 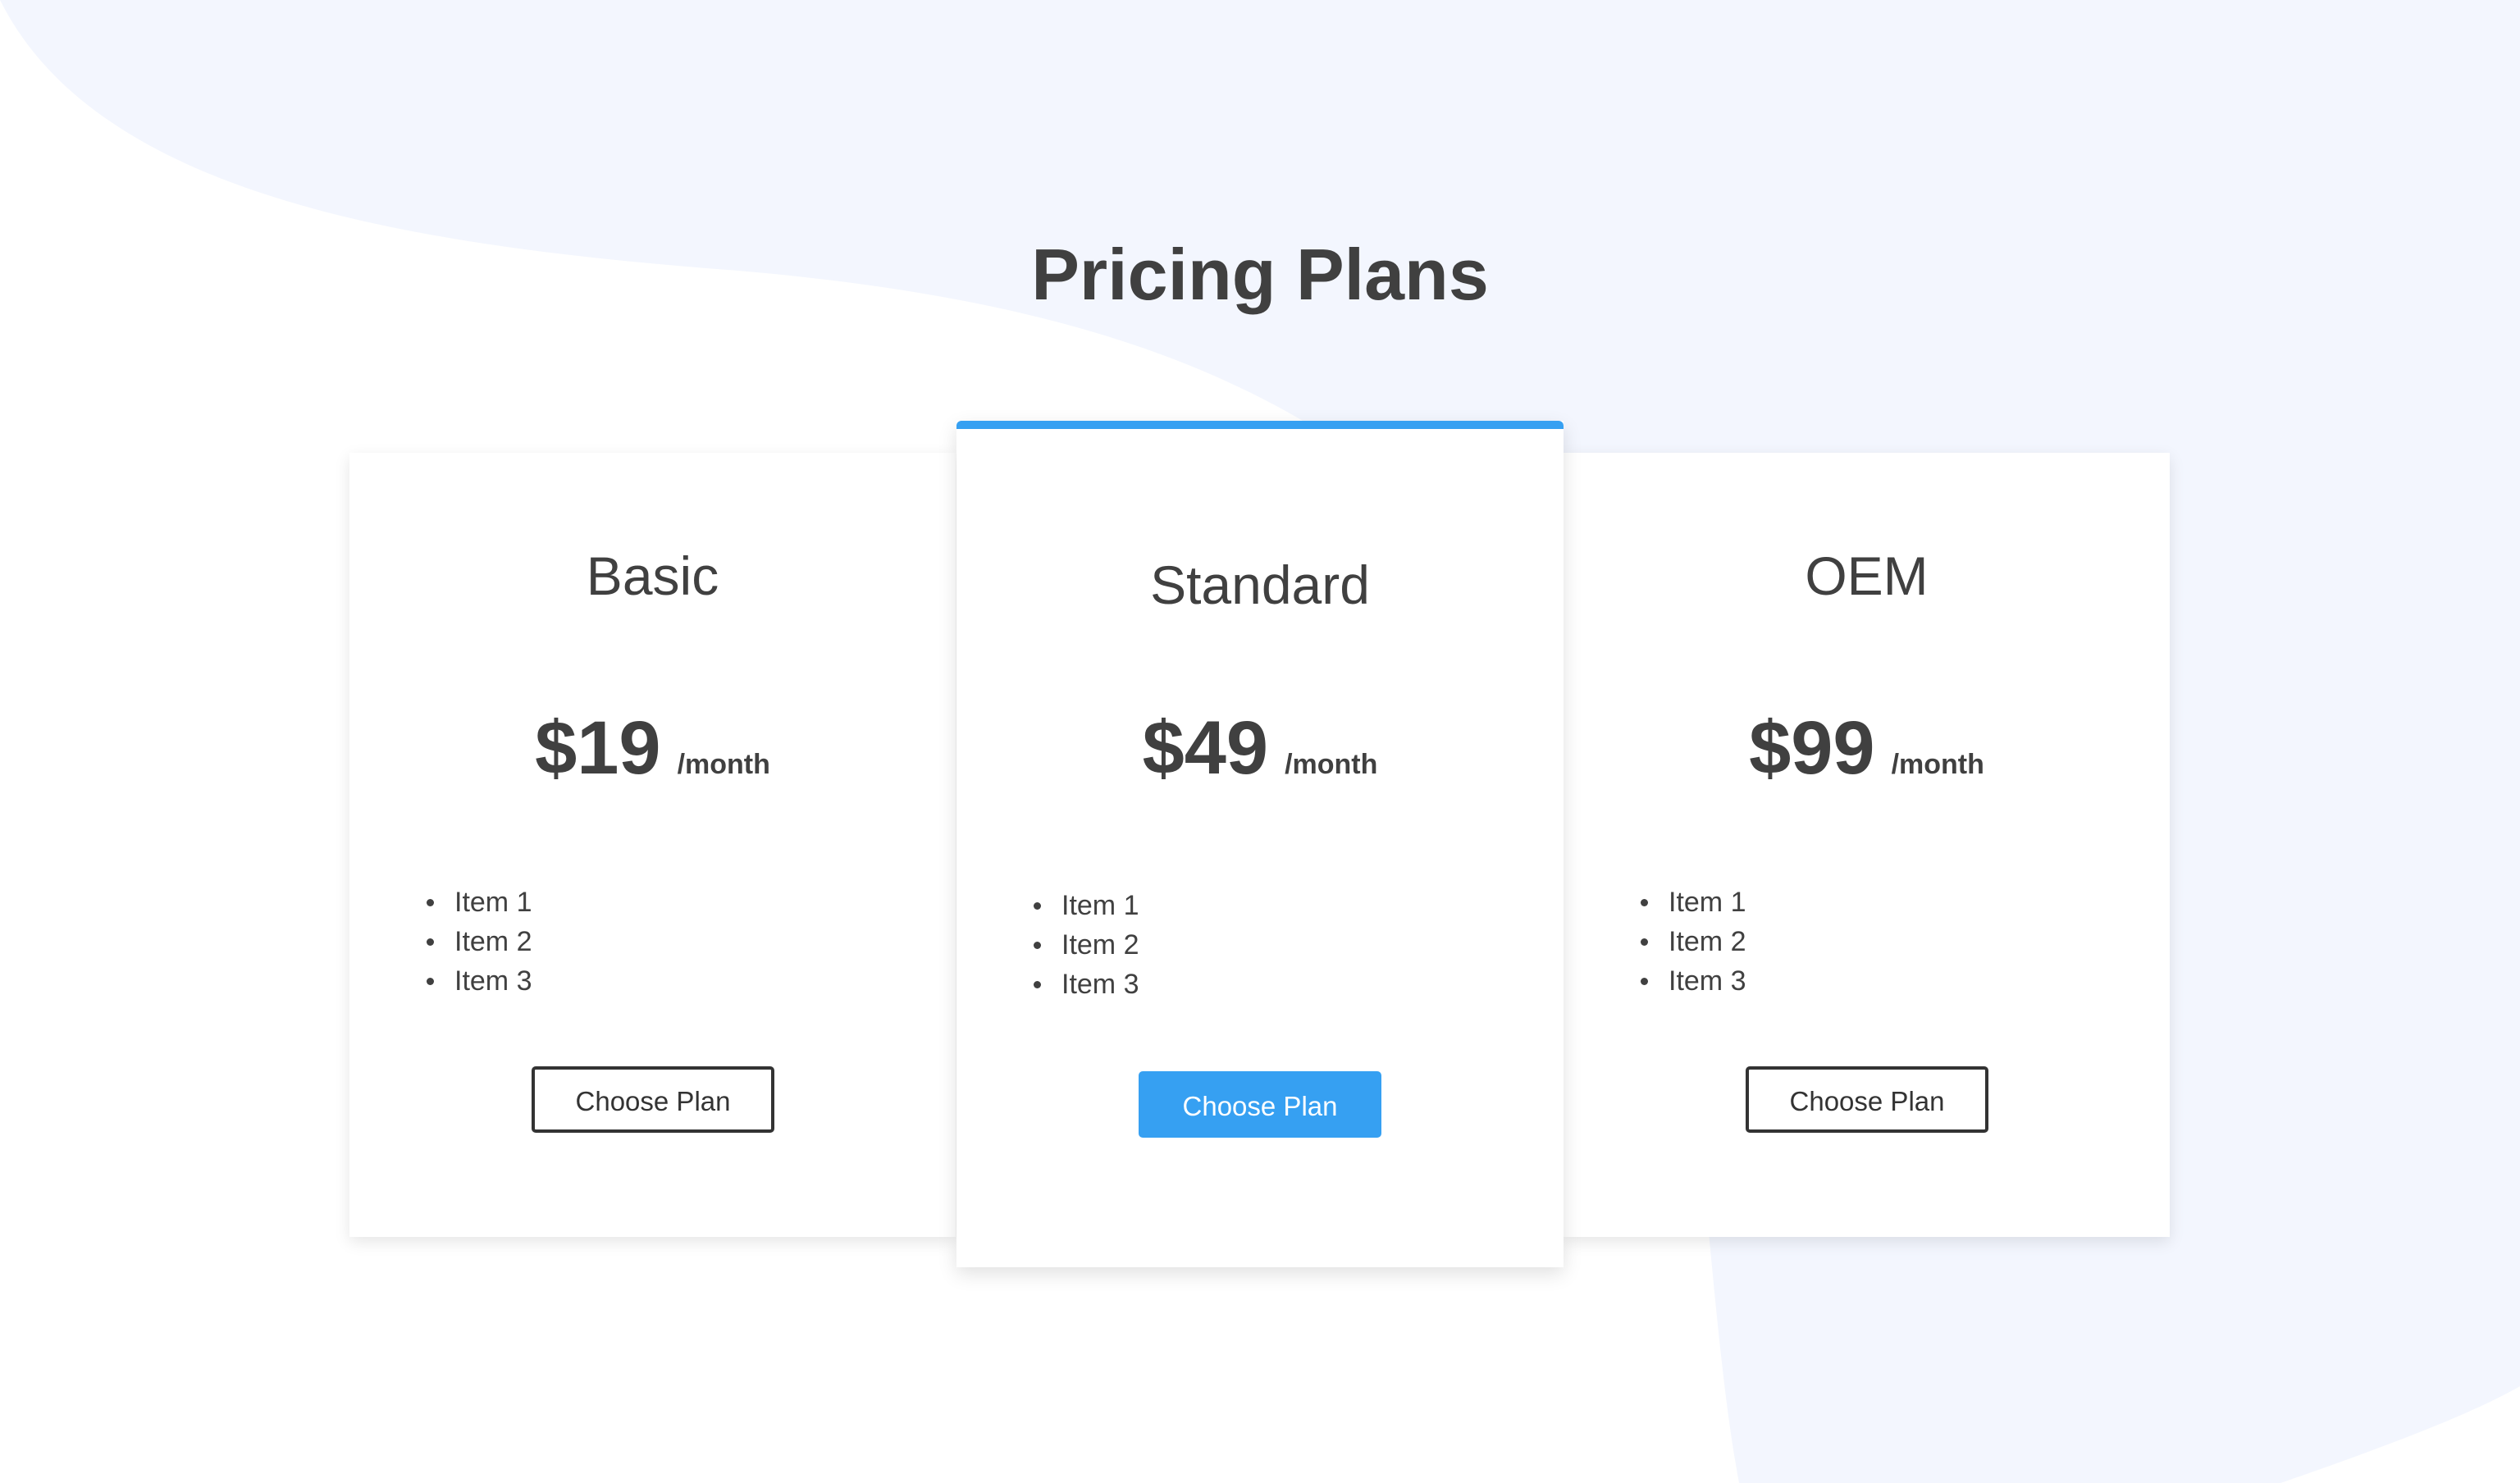 I want to click on price-amount: $19, so click(x=598, y=748).